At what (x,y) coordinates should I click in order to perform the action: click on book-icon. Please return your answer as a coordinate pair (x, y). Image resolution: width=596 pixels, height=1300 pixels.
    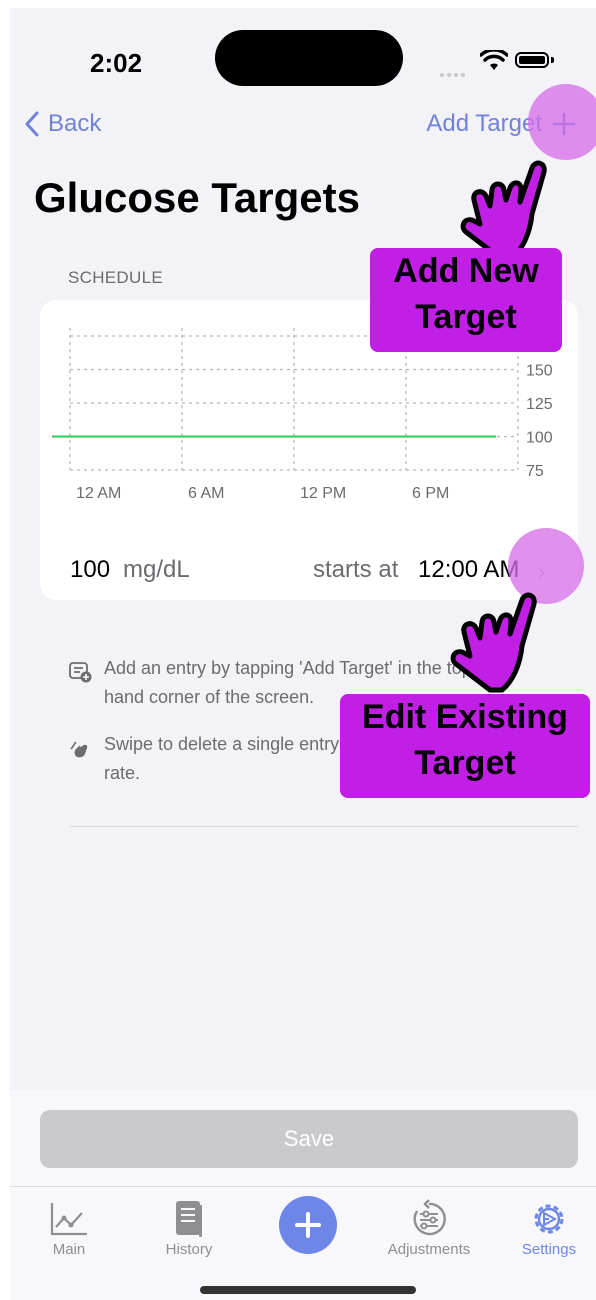
    Looking at the image, I should click on (189, 1219).